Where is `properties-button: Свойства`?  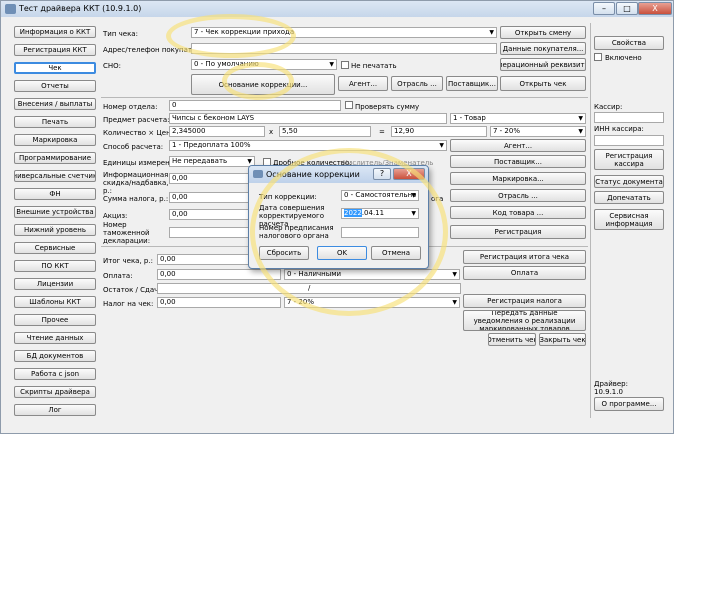
properties-button: Свойства is located at coordinates (629, 43).